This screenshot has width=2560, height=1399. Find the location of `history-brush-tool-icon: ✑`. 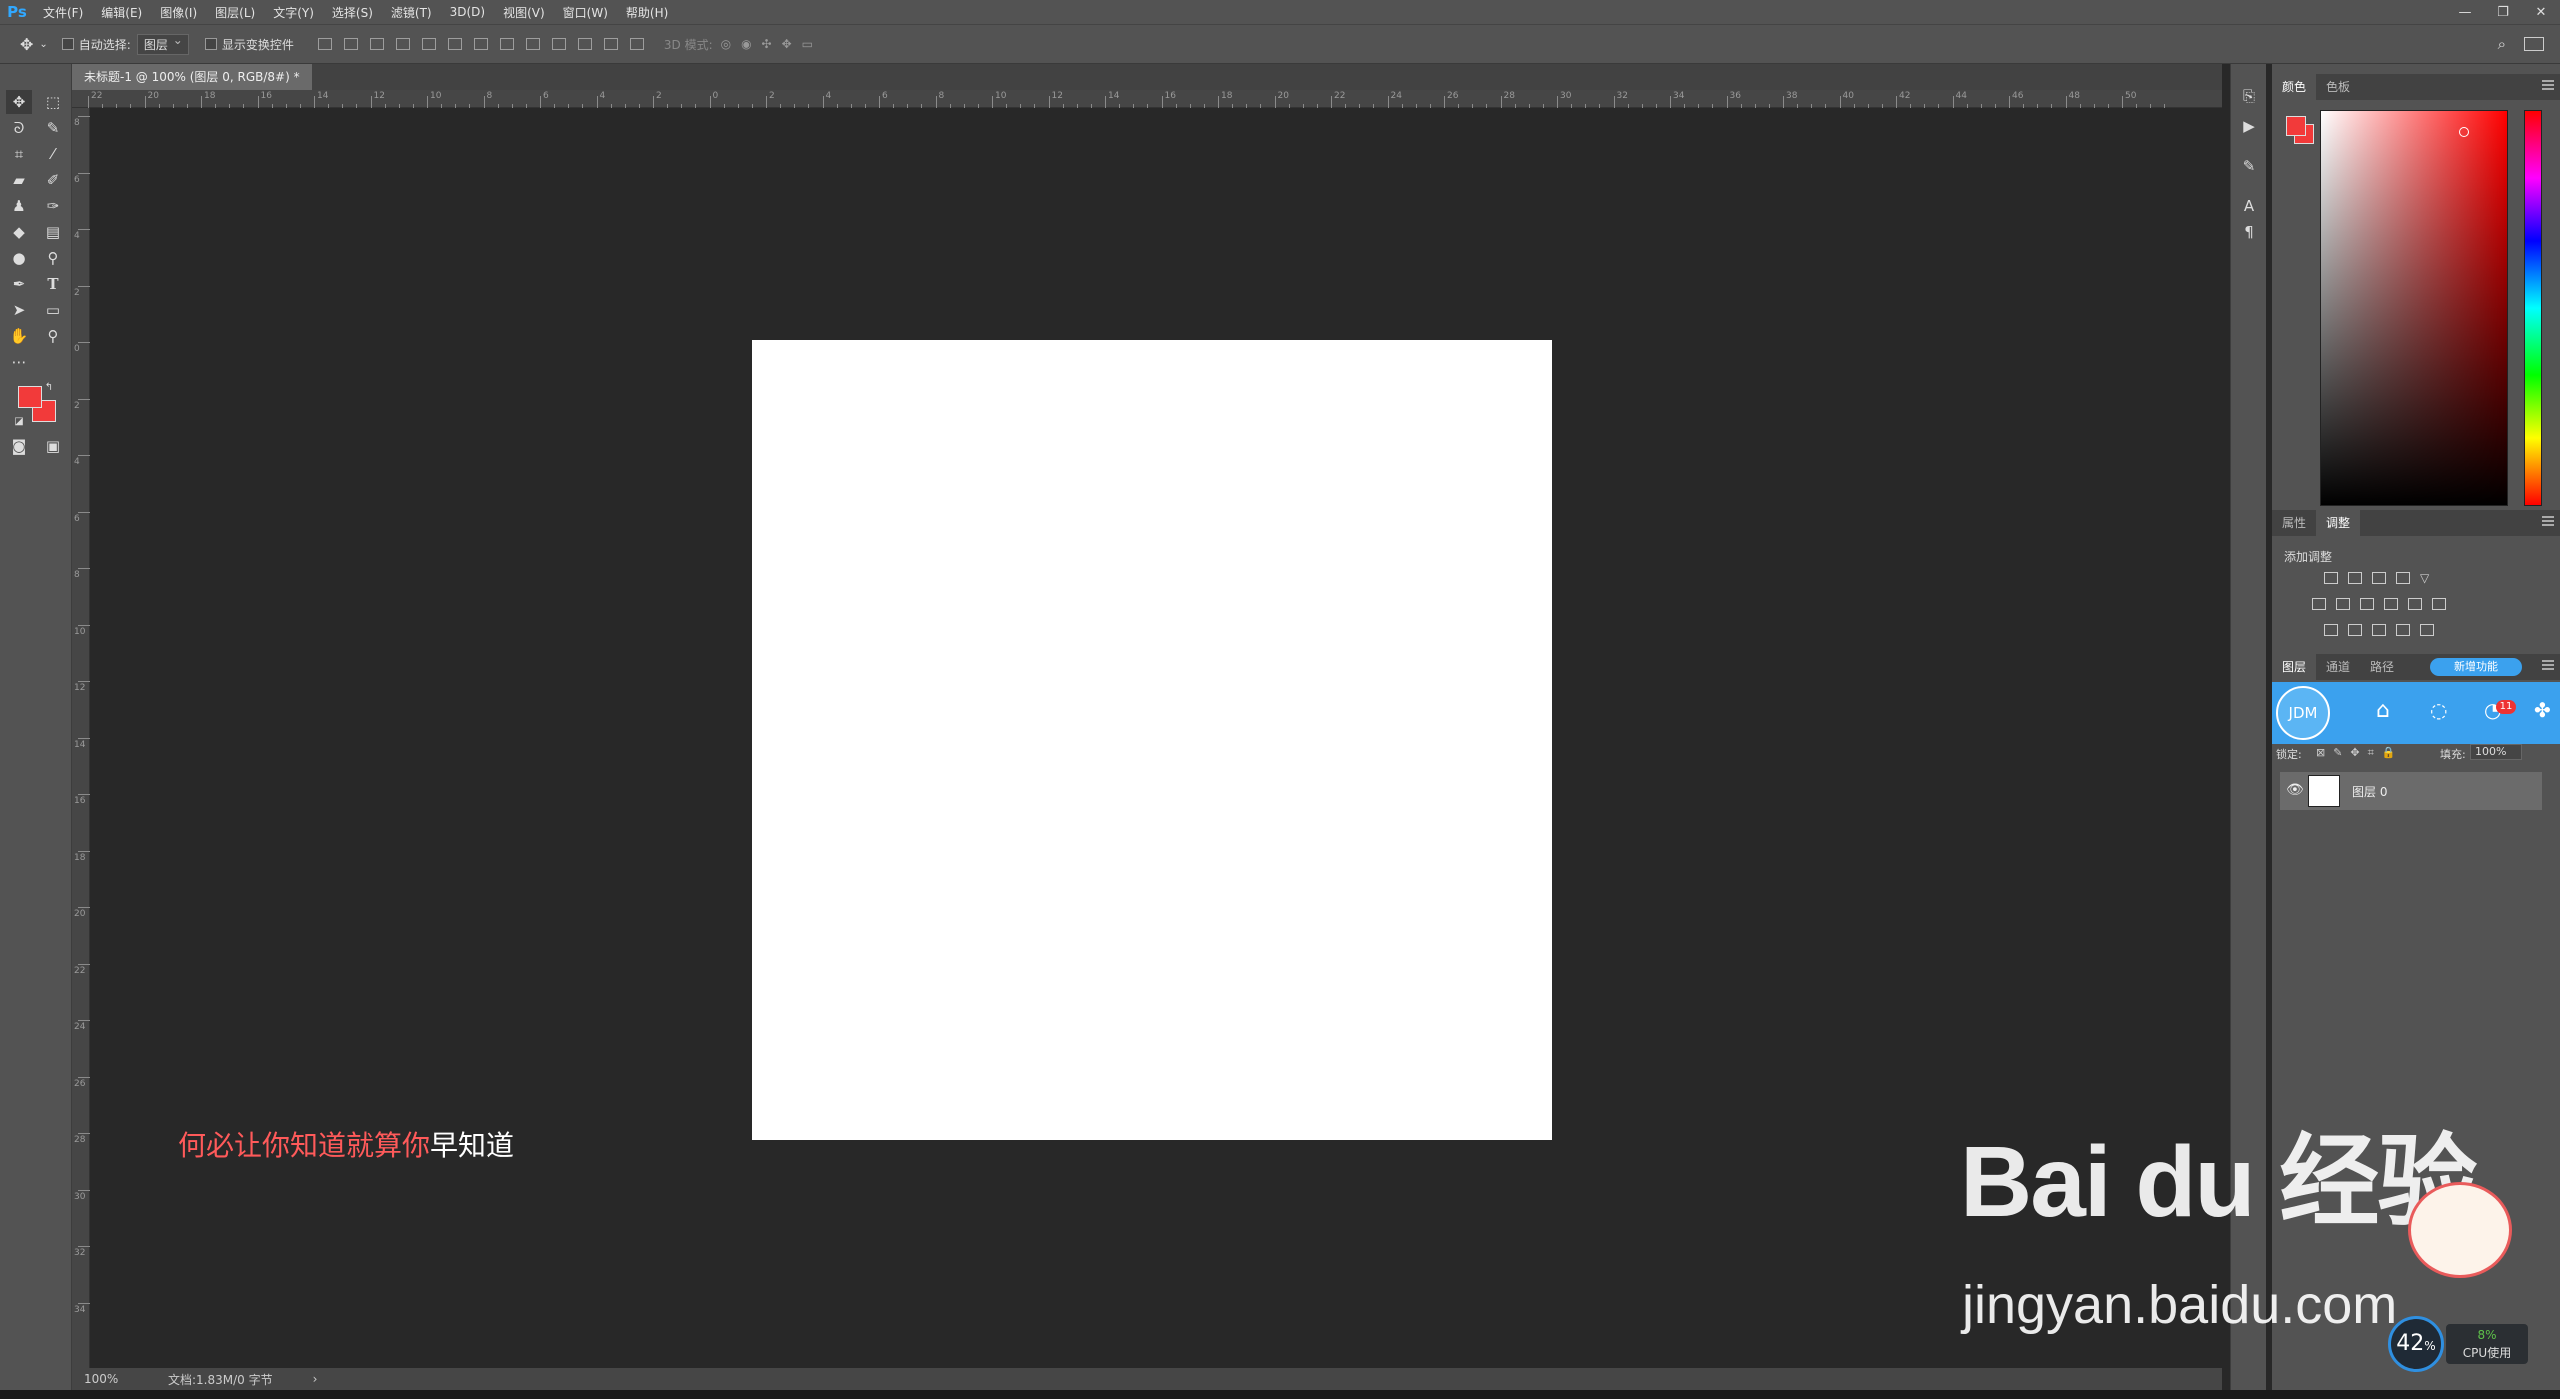

history-brush-tool-icon: ✑ is located at coordinates (53, 206).